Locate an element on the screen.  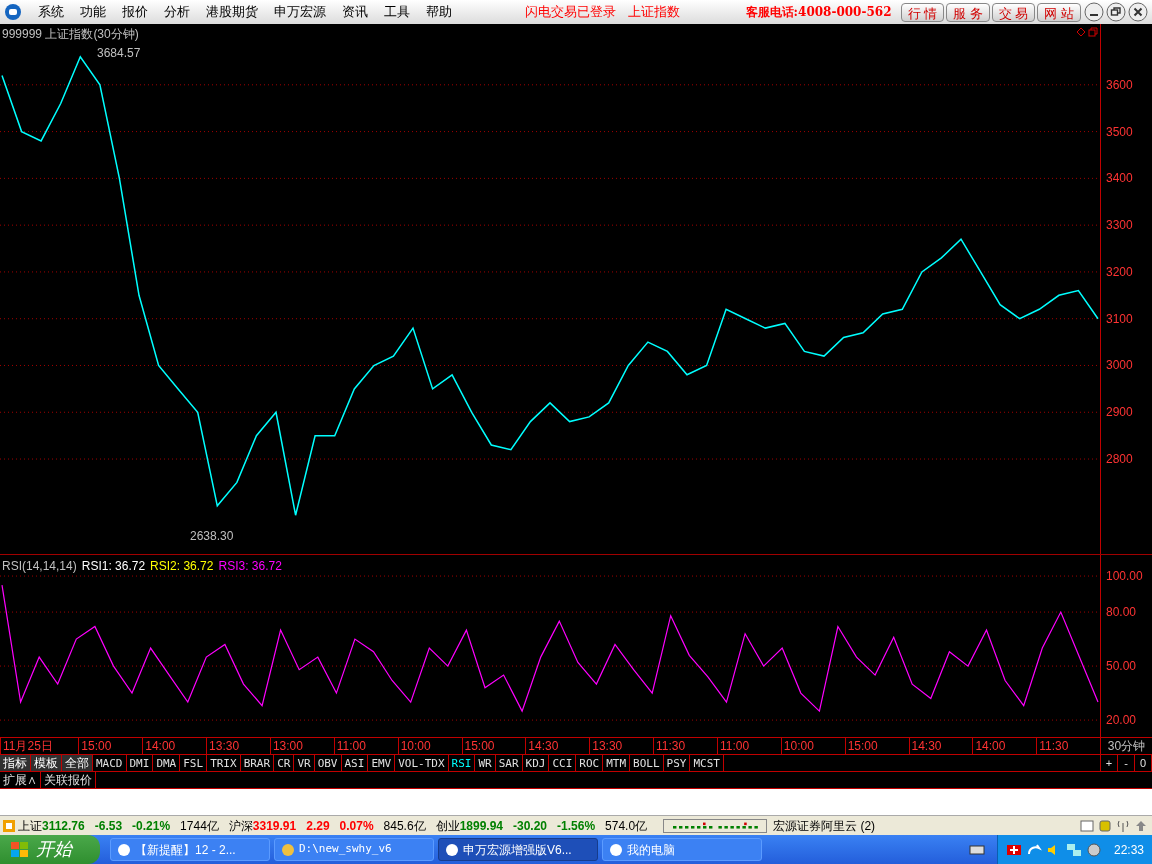
status-text: 上证指数 is located at coordinates (653, 12).